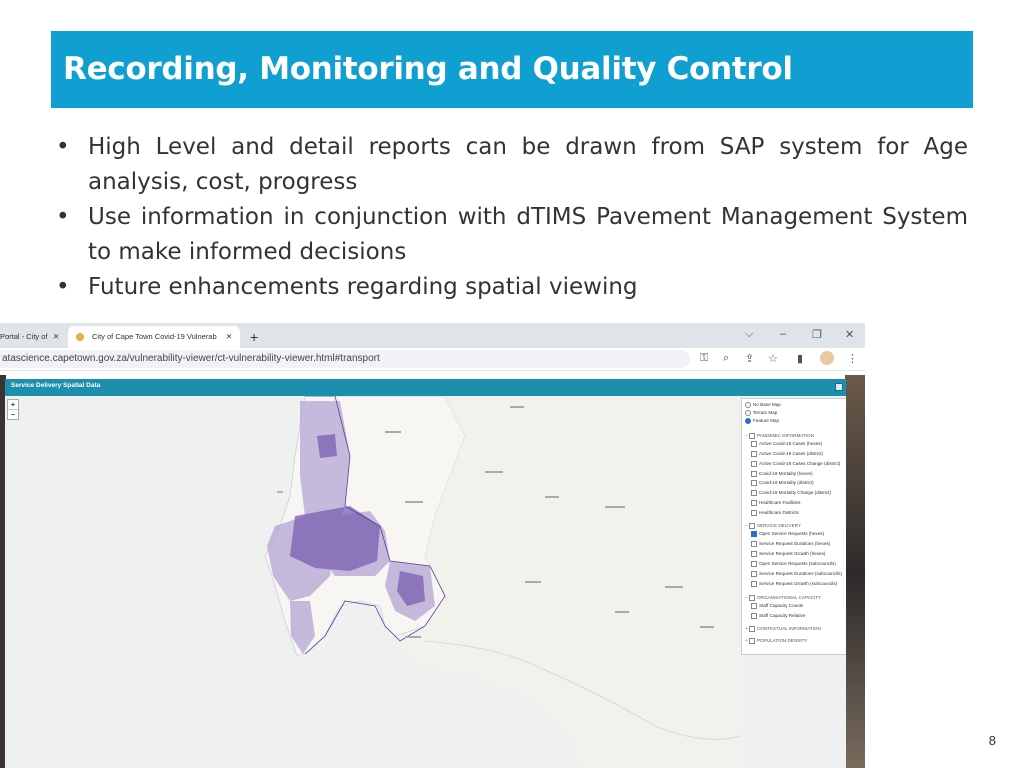  I want to click on app-header: Service Delivery Spatial Data, so click(425, 387).